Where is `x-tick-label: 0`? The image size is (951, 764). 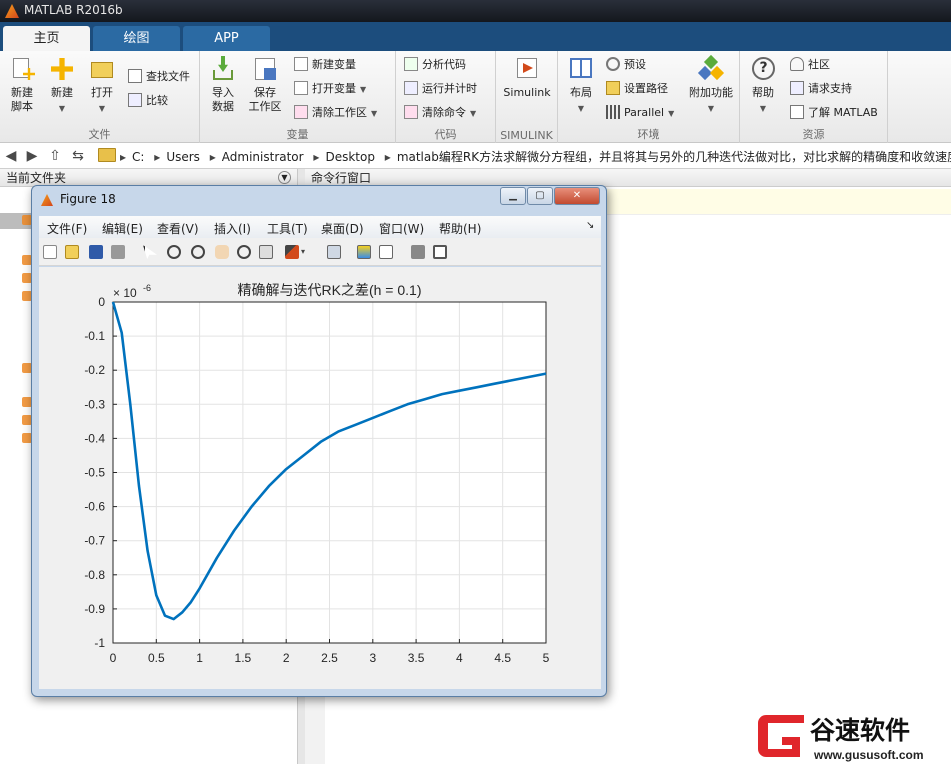
x-tick-label: 0 is located at coordinates (113, 658).